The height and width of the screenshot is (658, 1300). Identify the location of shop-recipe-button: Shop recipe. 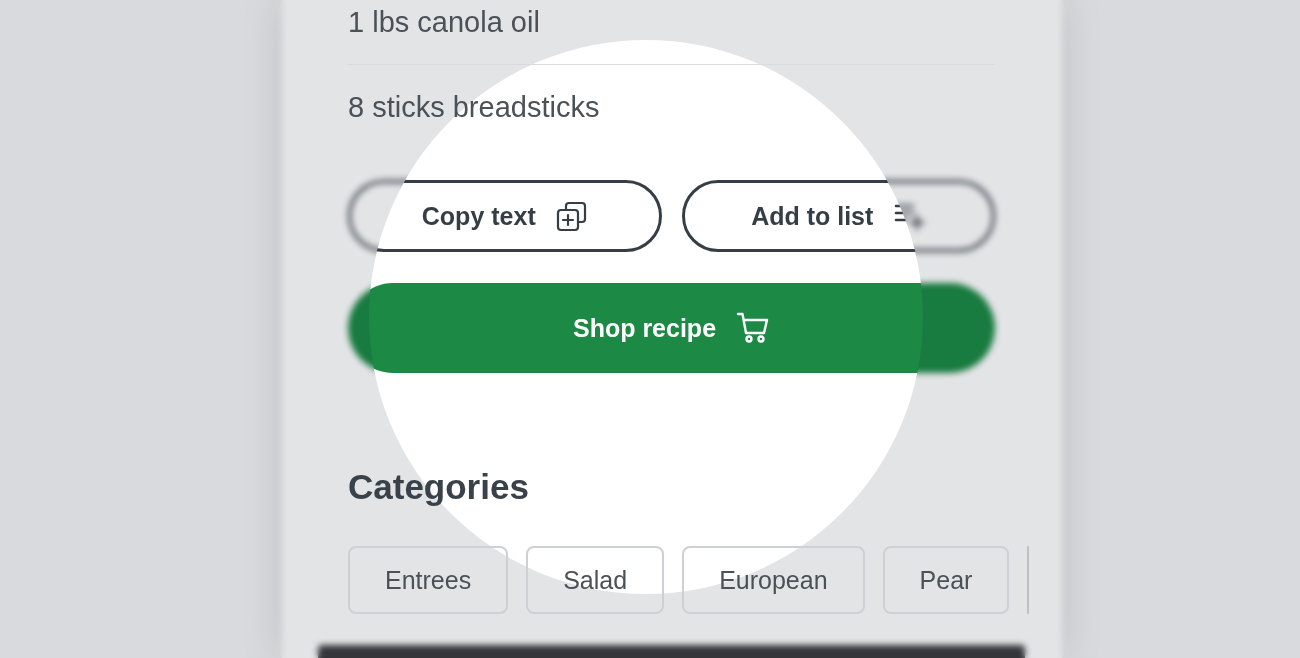
(671, 328).